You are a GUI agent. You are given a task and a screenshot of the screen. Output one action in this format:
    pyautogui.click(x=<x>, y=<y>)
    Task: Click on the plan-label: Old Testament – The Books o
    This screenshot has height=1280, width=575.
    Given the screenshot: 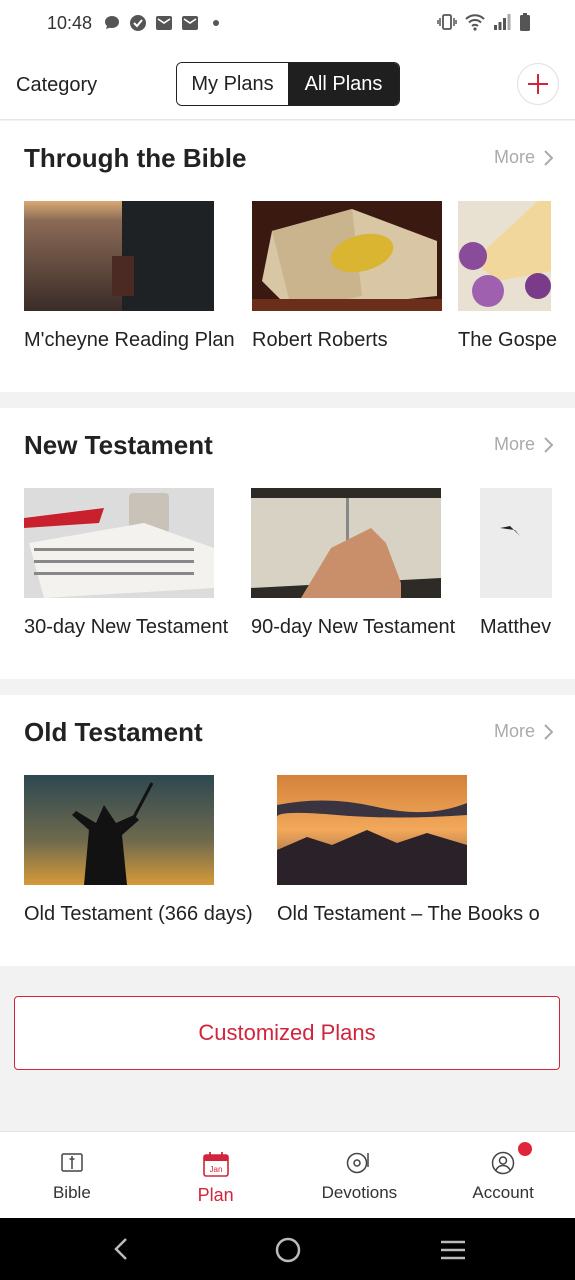 What is the action you would take?
    pyautogui.click(x=408, y=914)
    